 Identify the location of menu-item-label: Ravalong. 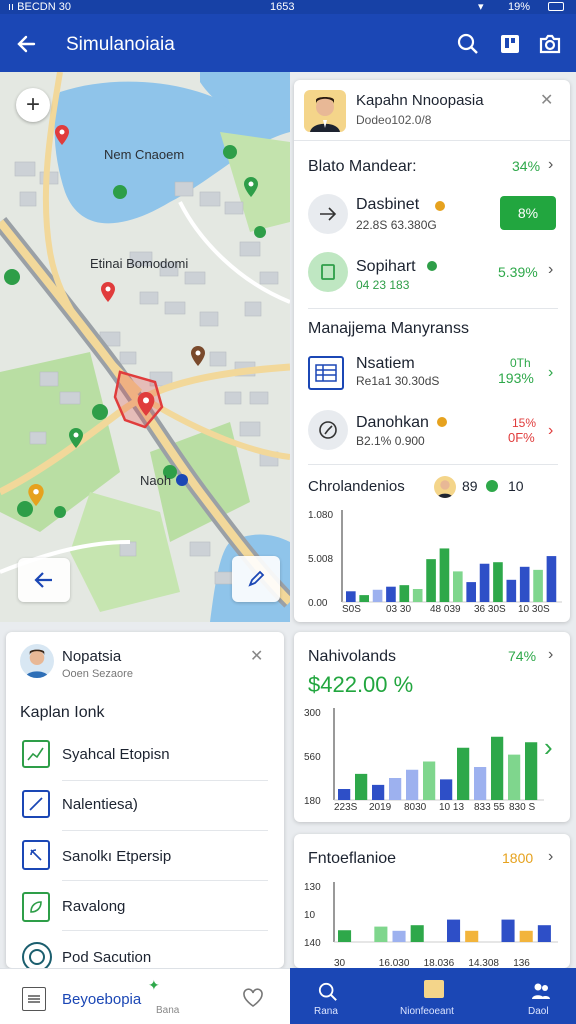
(93, 906).